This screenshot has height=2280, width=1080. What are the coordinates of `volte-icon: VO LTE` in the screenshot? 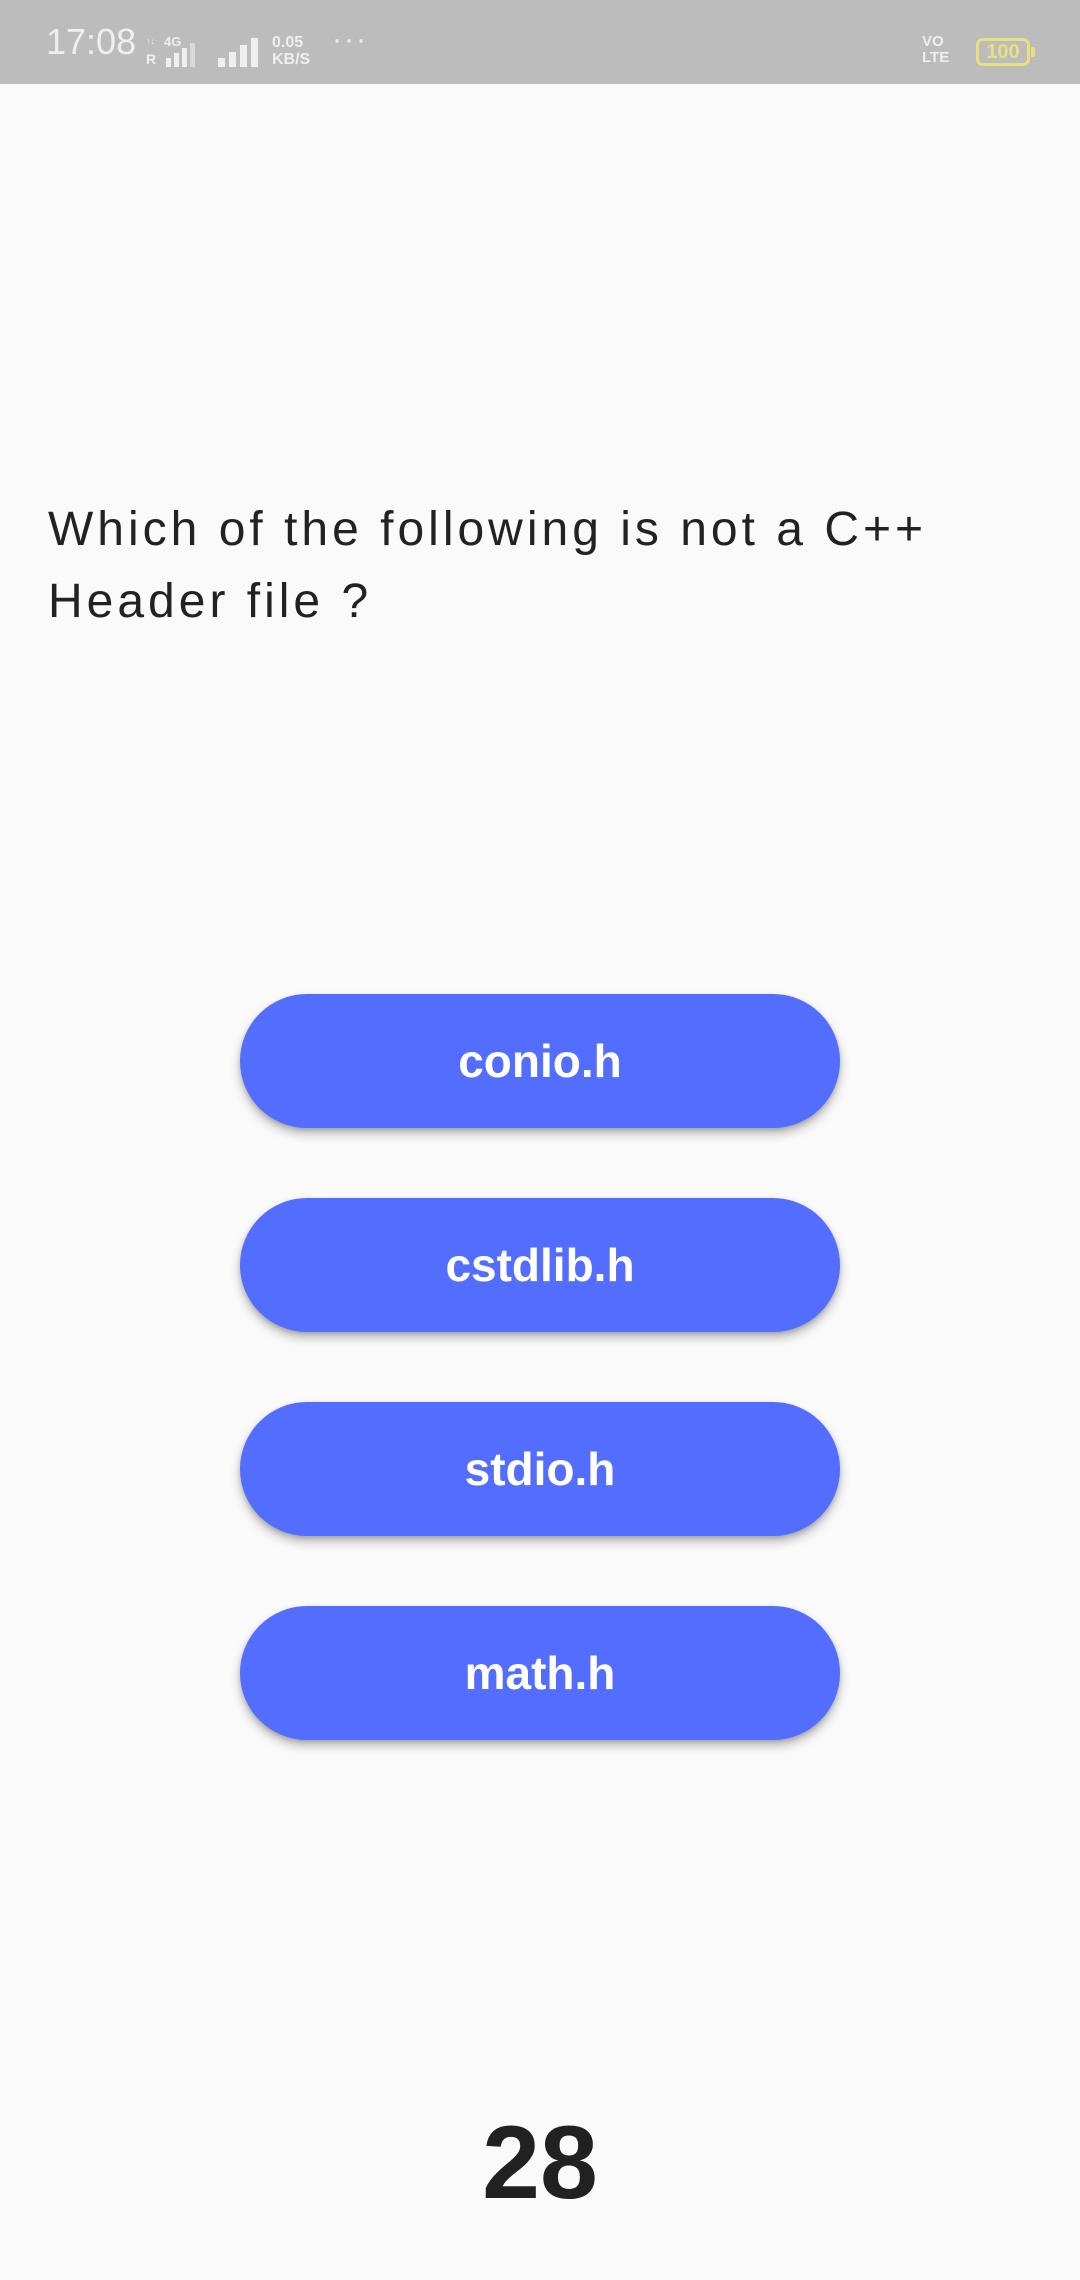 It's located at (947, 50).